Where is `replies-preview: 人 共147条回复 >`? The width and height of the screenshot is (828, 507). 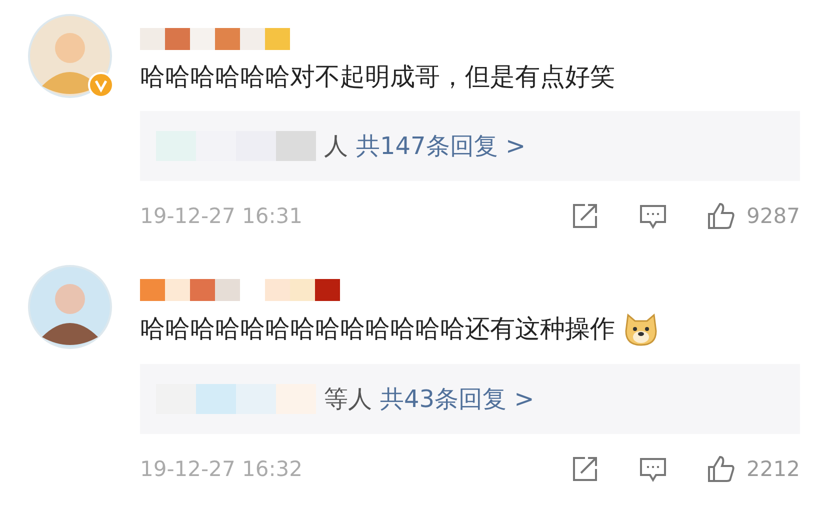
replies-preview: 人 共147条回复 > is located at coordinates (470, 146).